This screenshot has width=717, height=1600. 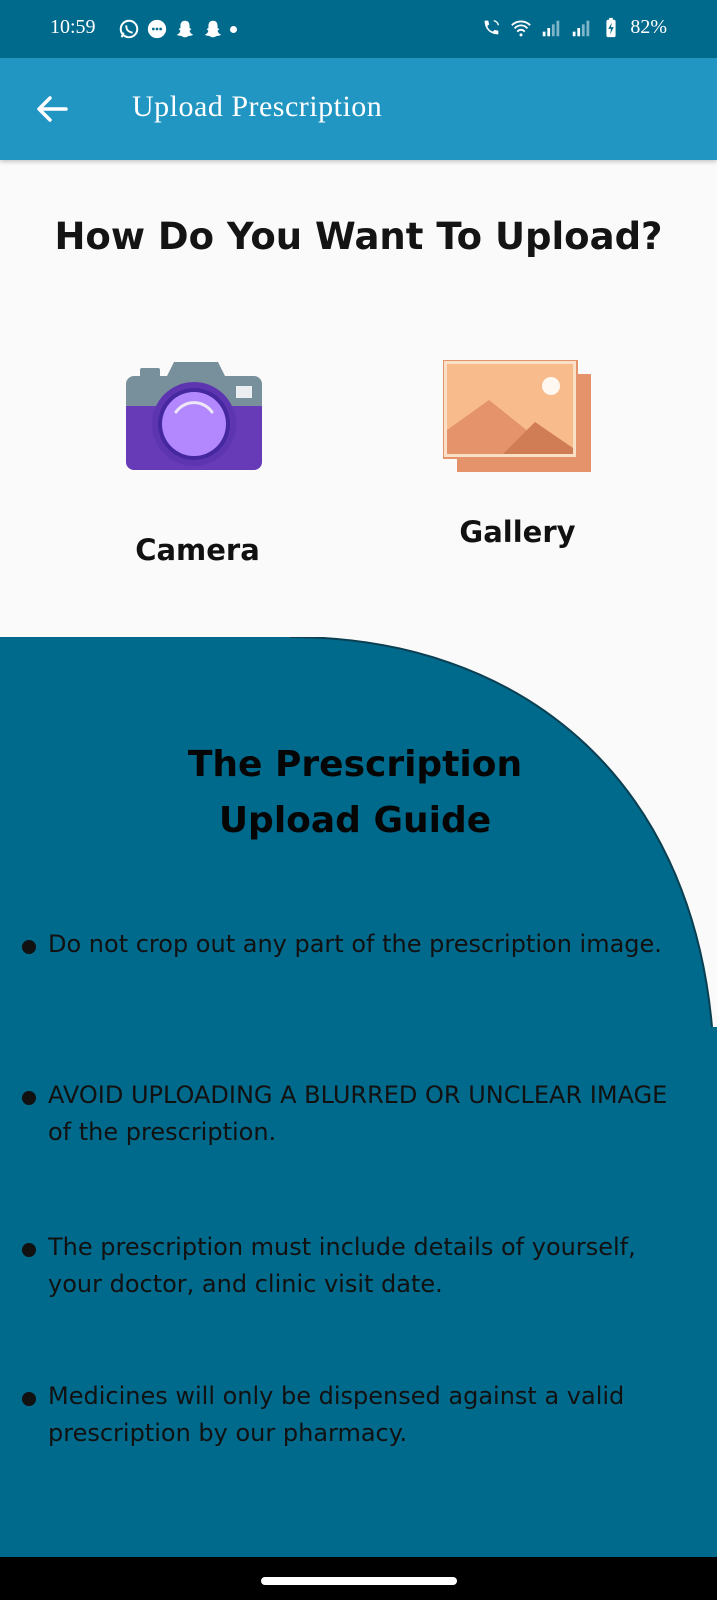 I want to click on message-icon, so click(x=157, y=29).